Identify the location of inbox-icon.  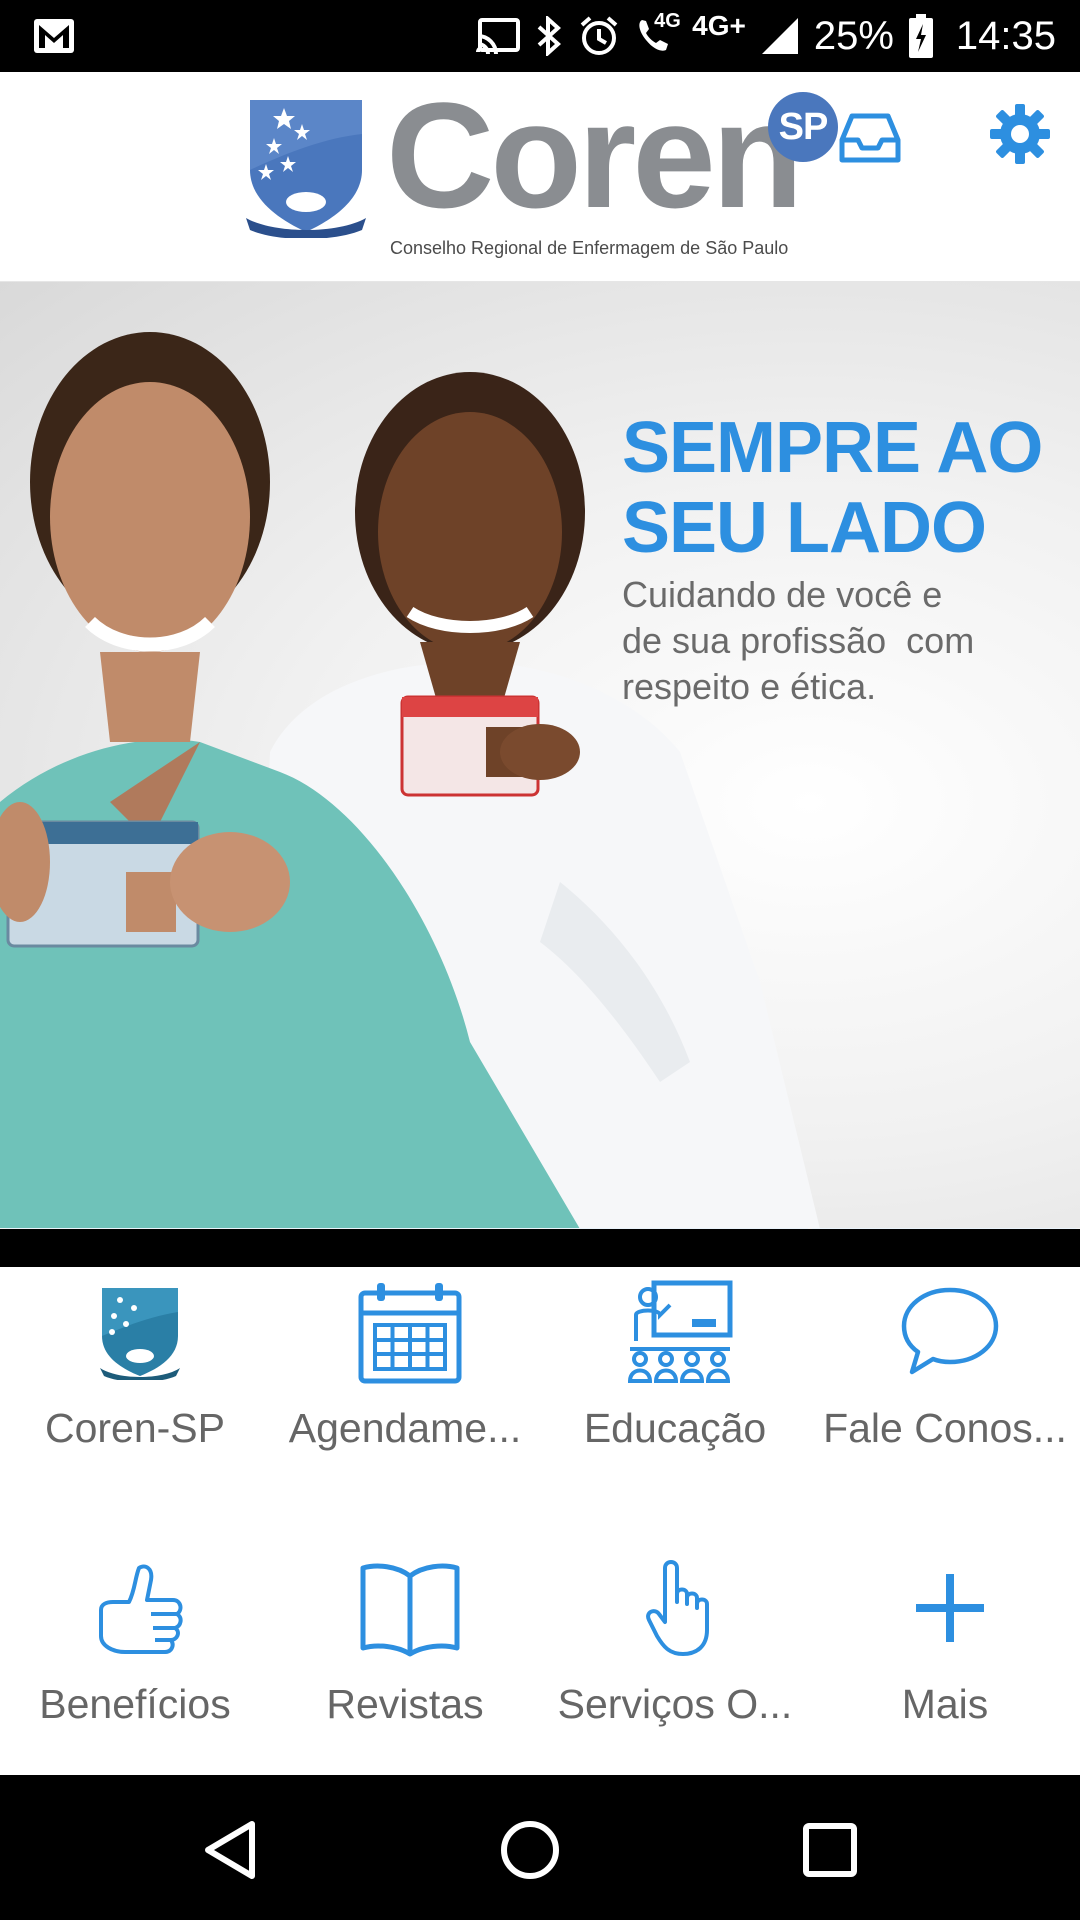
(870, 138).